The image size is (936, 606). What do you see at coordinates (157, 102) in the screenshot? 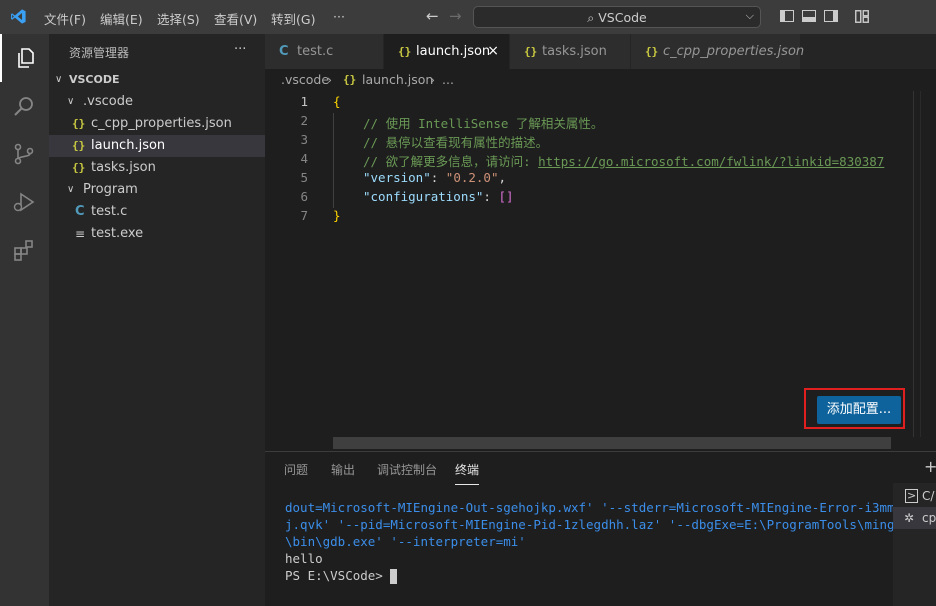
I see `tree-folder-vscode: ∨ .vscode` at bounding box center [157, 102].